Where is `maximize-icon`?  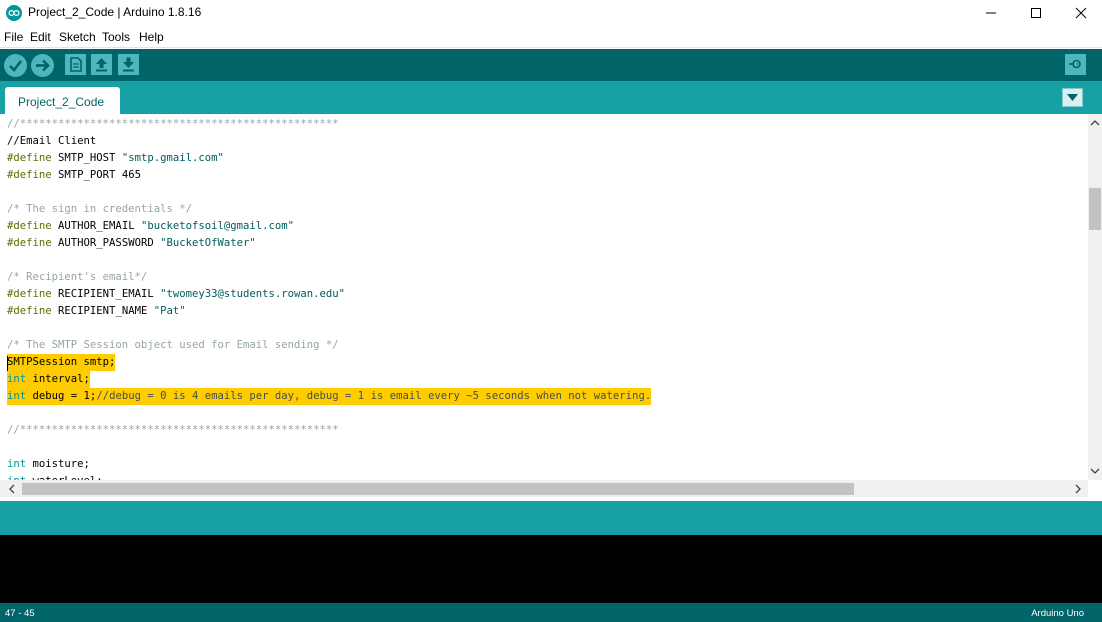 maximize-icon is located at coordinates (1036, 13).